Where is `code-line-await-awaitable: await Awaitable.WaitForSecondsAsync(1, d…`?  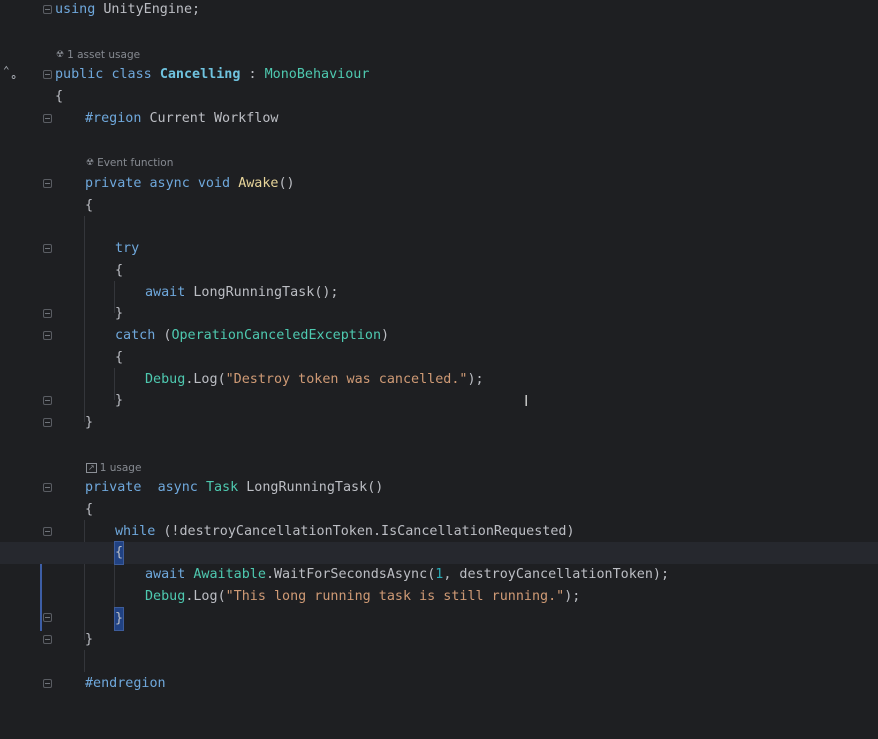 code-line-await-awaitable: await Awaitable.WaitForSecondsAsync(1, d… is located at coordinates (439, 575).